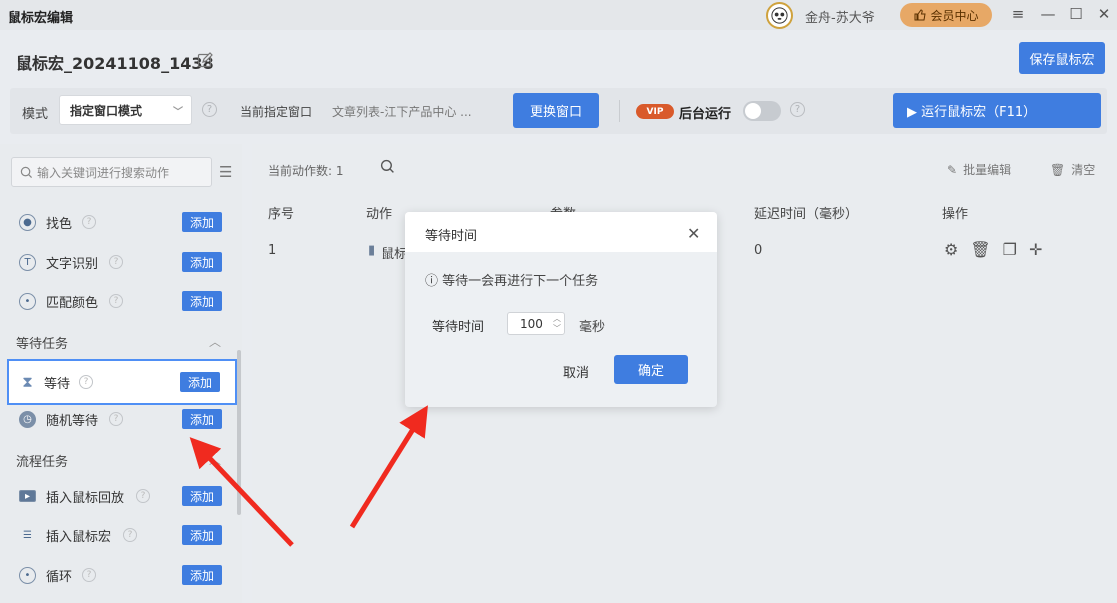  I want to click on change-window-button: 更换窗口, so click(556, 110).